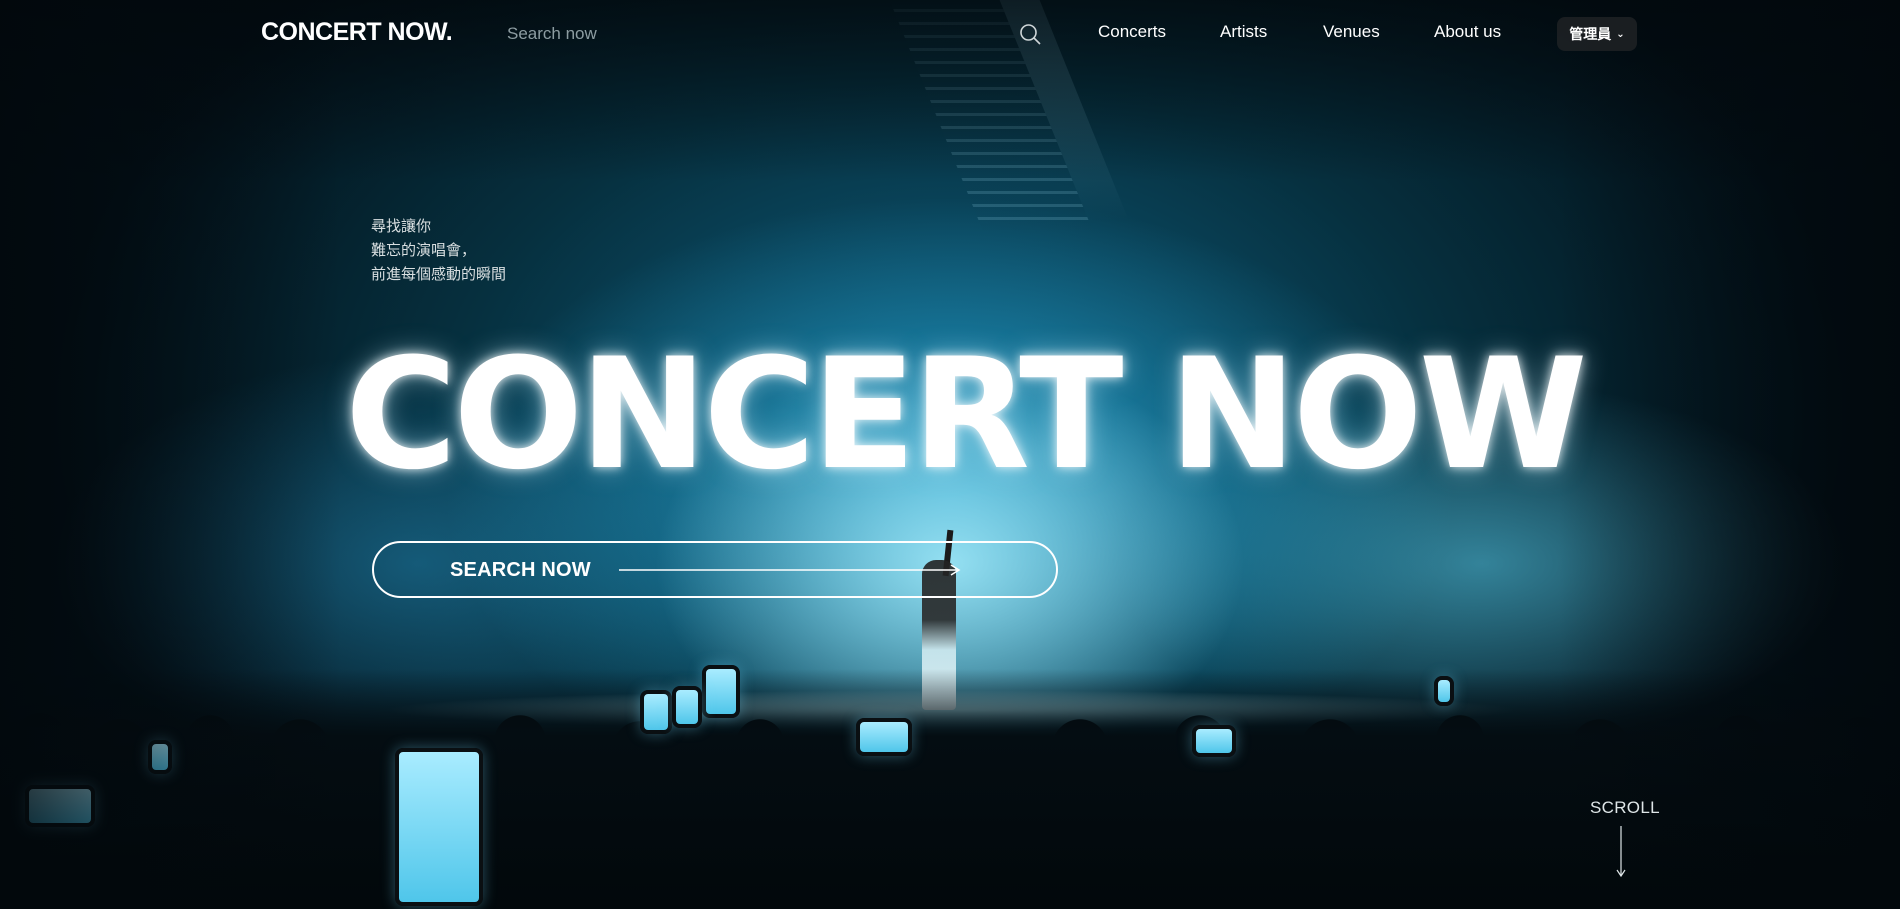  I want to click on scroll-indicator: SCROLL, so click(1625, 838).